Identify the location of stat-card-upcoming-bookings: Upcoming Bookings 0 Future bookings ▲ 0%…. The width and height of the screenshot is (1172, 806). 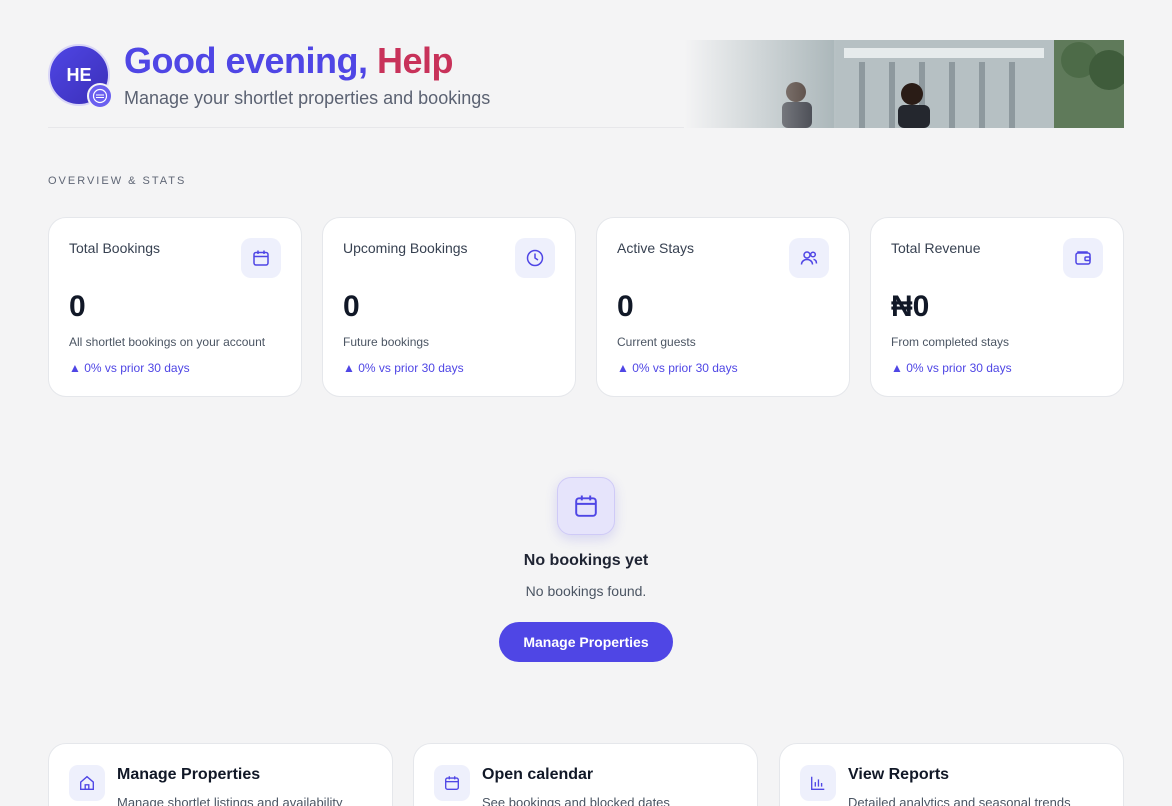
(449, 307).